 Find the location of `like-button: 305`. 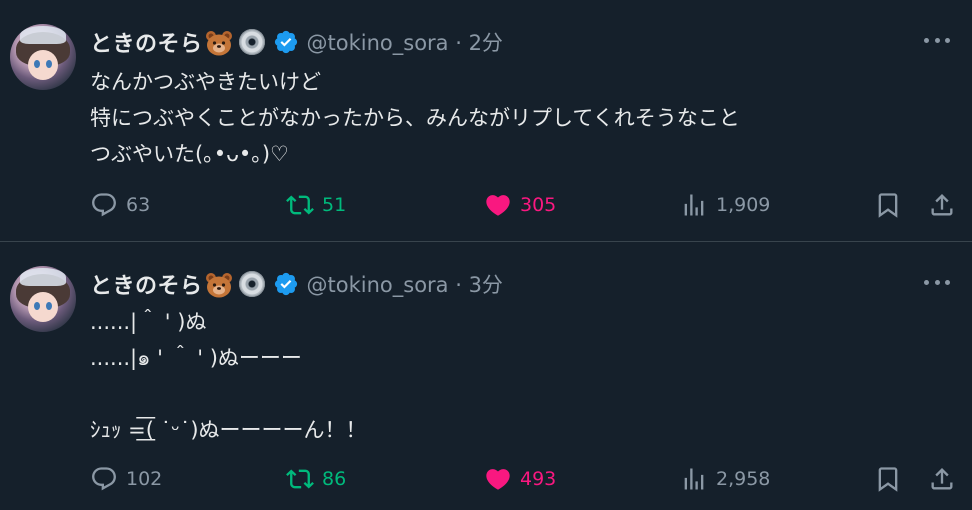

like-button: 305 is located at coordinates (520, 205).